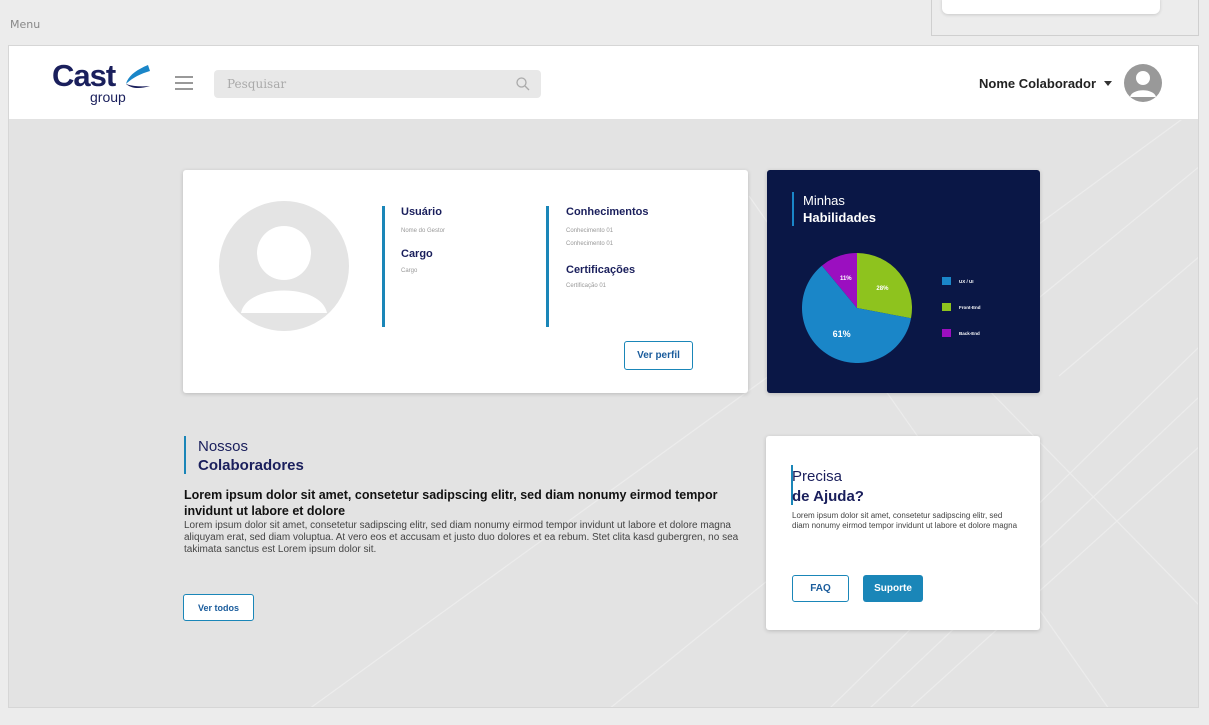  Describe the element at coordinates (820, 588) in the screenshot. I see `faq-button: FAQ` at that location.